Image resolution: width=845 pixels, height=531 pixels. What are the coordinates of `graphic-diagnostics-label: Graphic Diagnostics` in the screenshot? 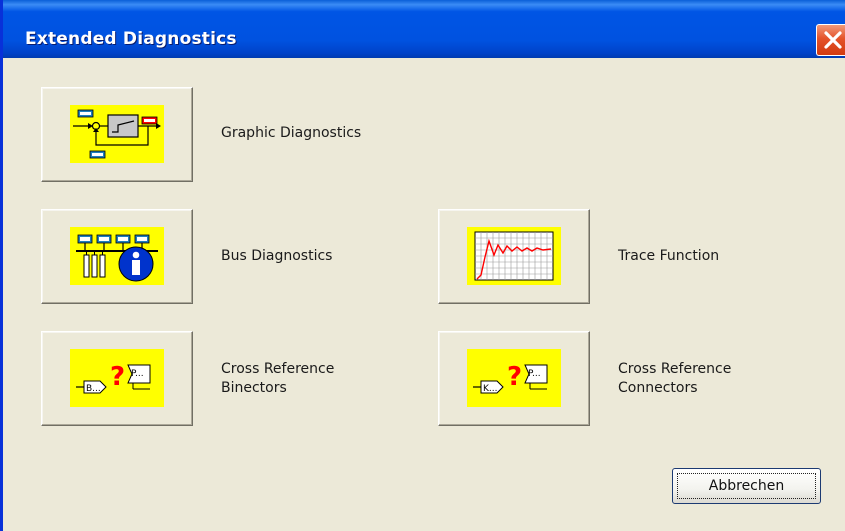 It's located at (291, 133).